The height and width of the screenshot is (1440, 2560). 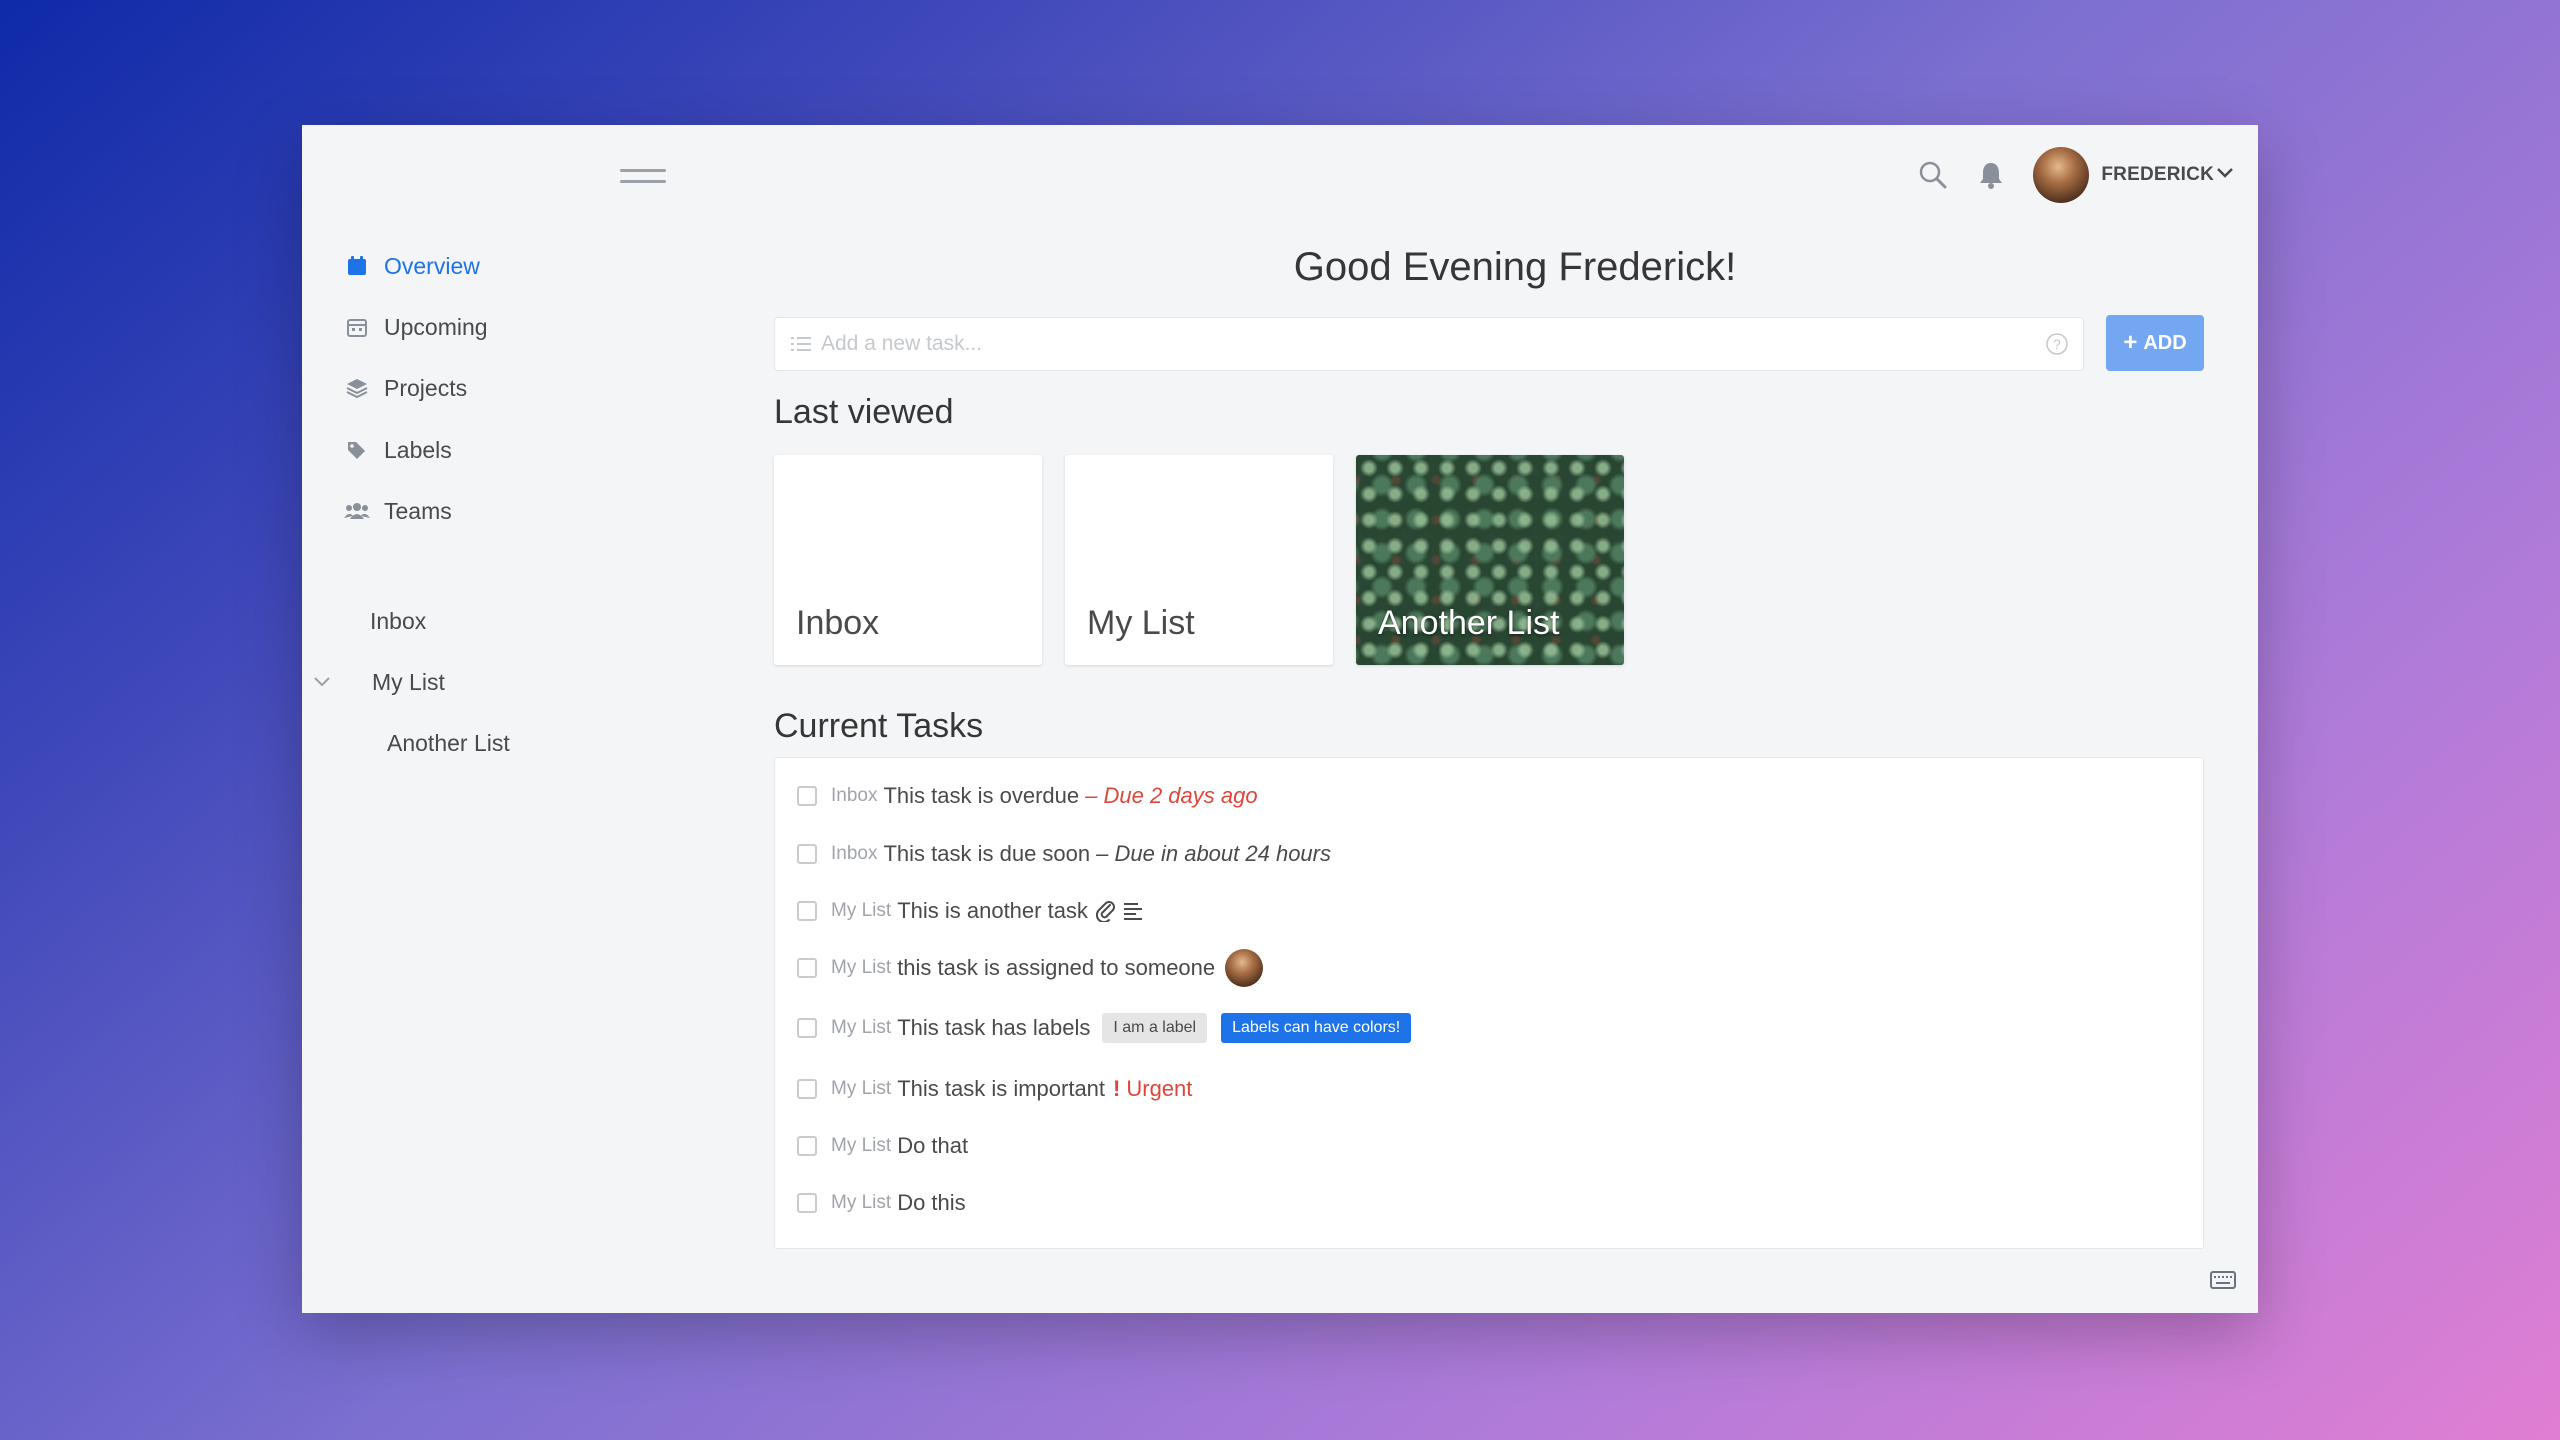 I want to click on sidebar-list-my-list: My List, so click(x=378, y=682).